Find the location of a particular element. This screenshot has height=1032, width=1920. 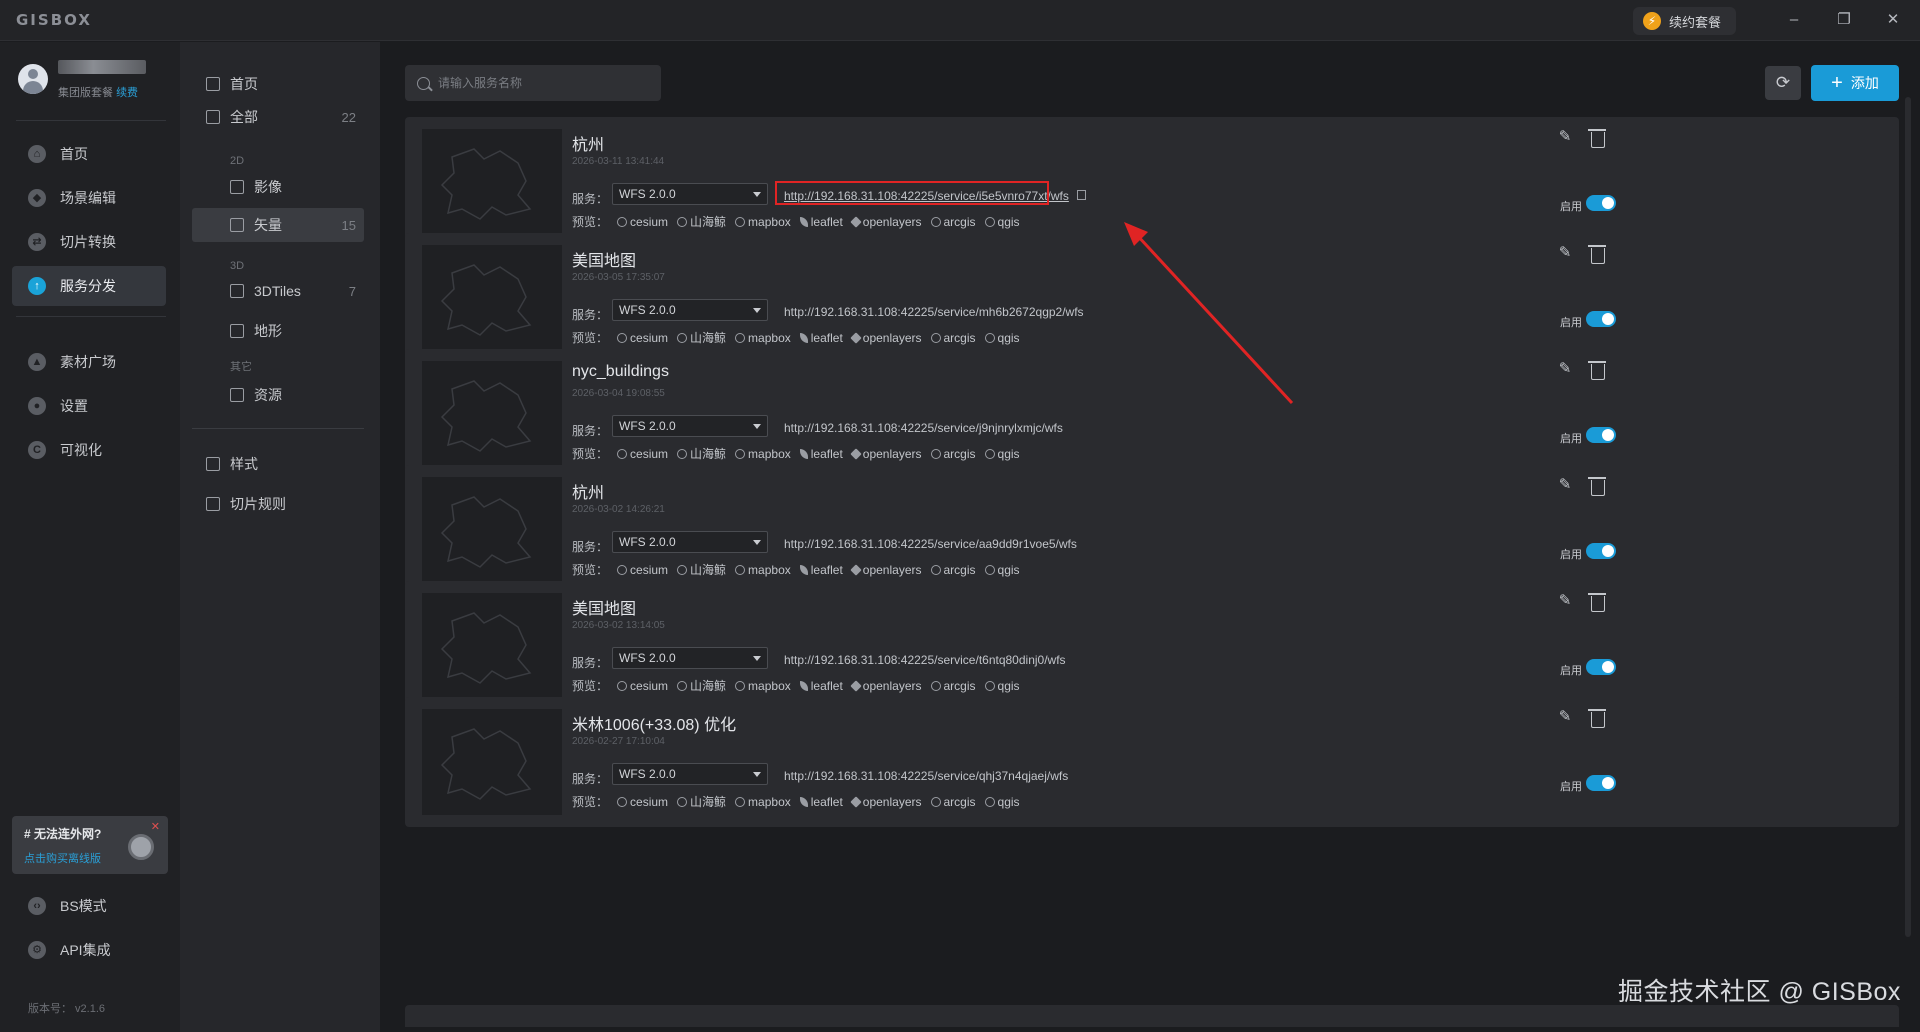

avatar is located at coordinates (33, 79).